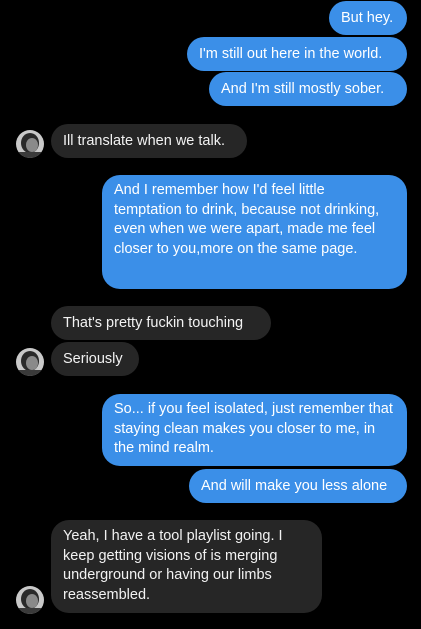  Describe the element at coordinates (161, 323) in the screenshot. I see `incoming-message: That's pretty fuckin touching` at that location.